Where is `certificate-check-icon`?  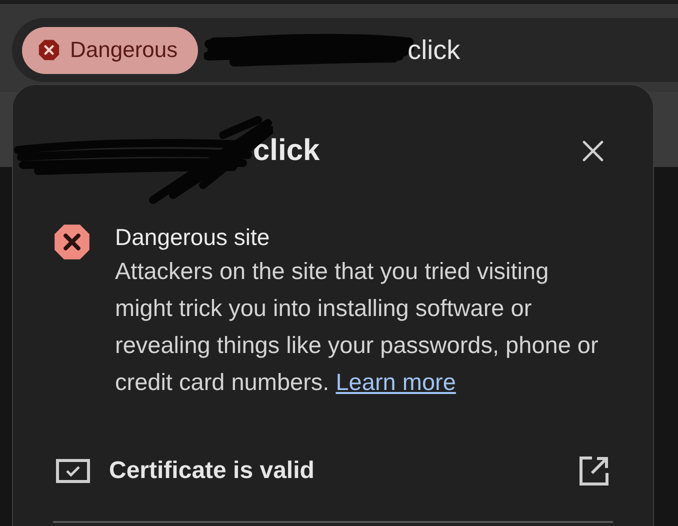 certificate-check-icon is located at coordinates (73, 471).